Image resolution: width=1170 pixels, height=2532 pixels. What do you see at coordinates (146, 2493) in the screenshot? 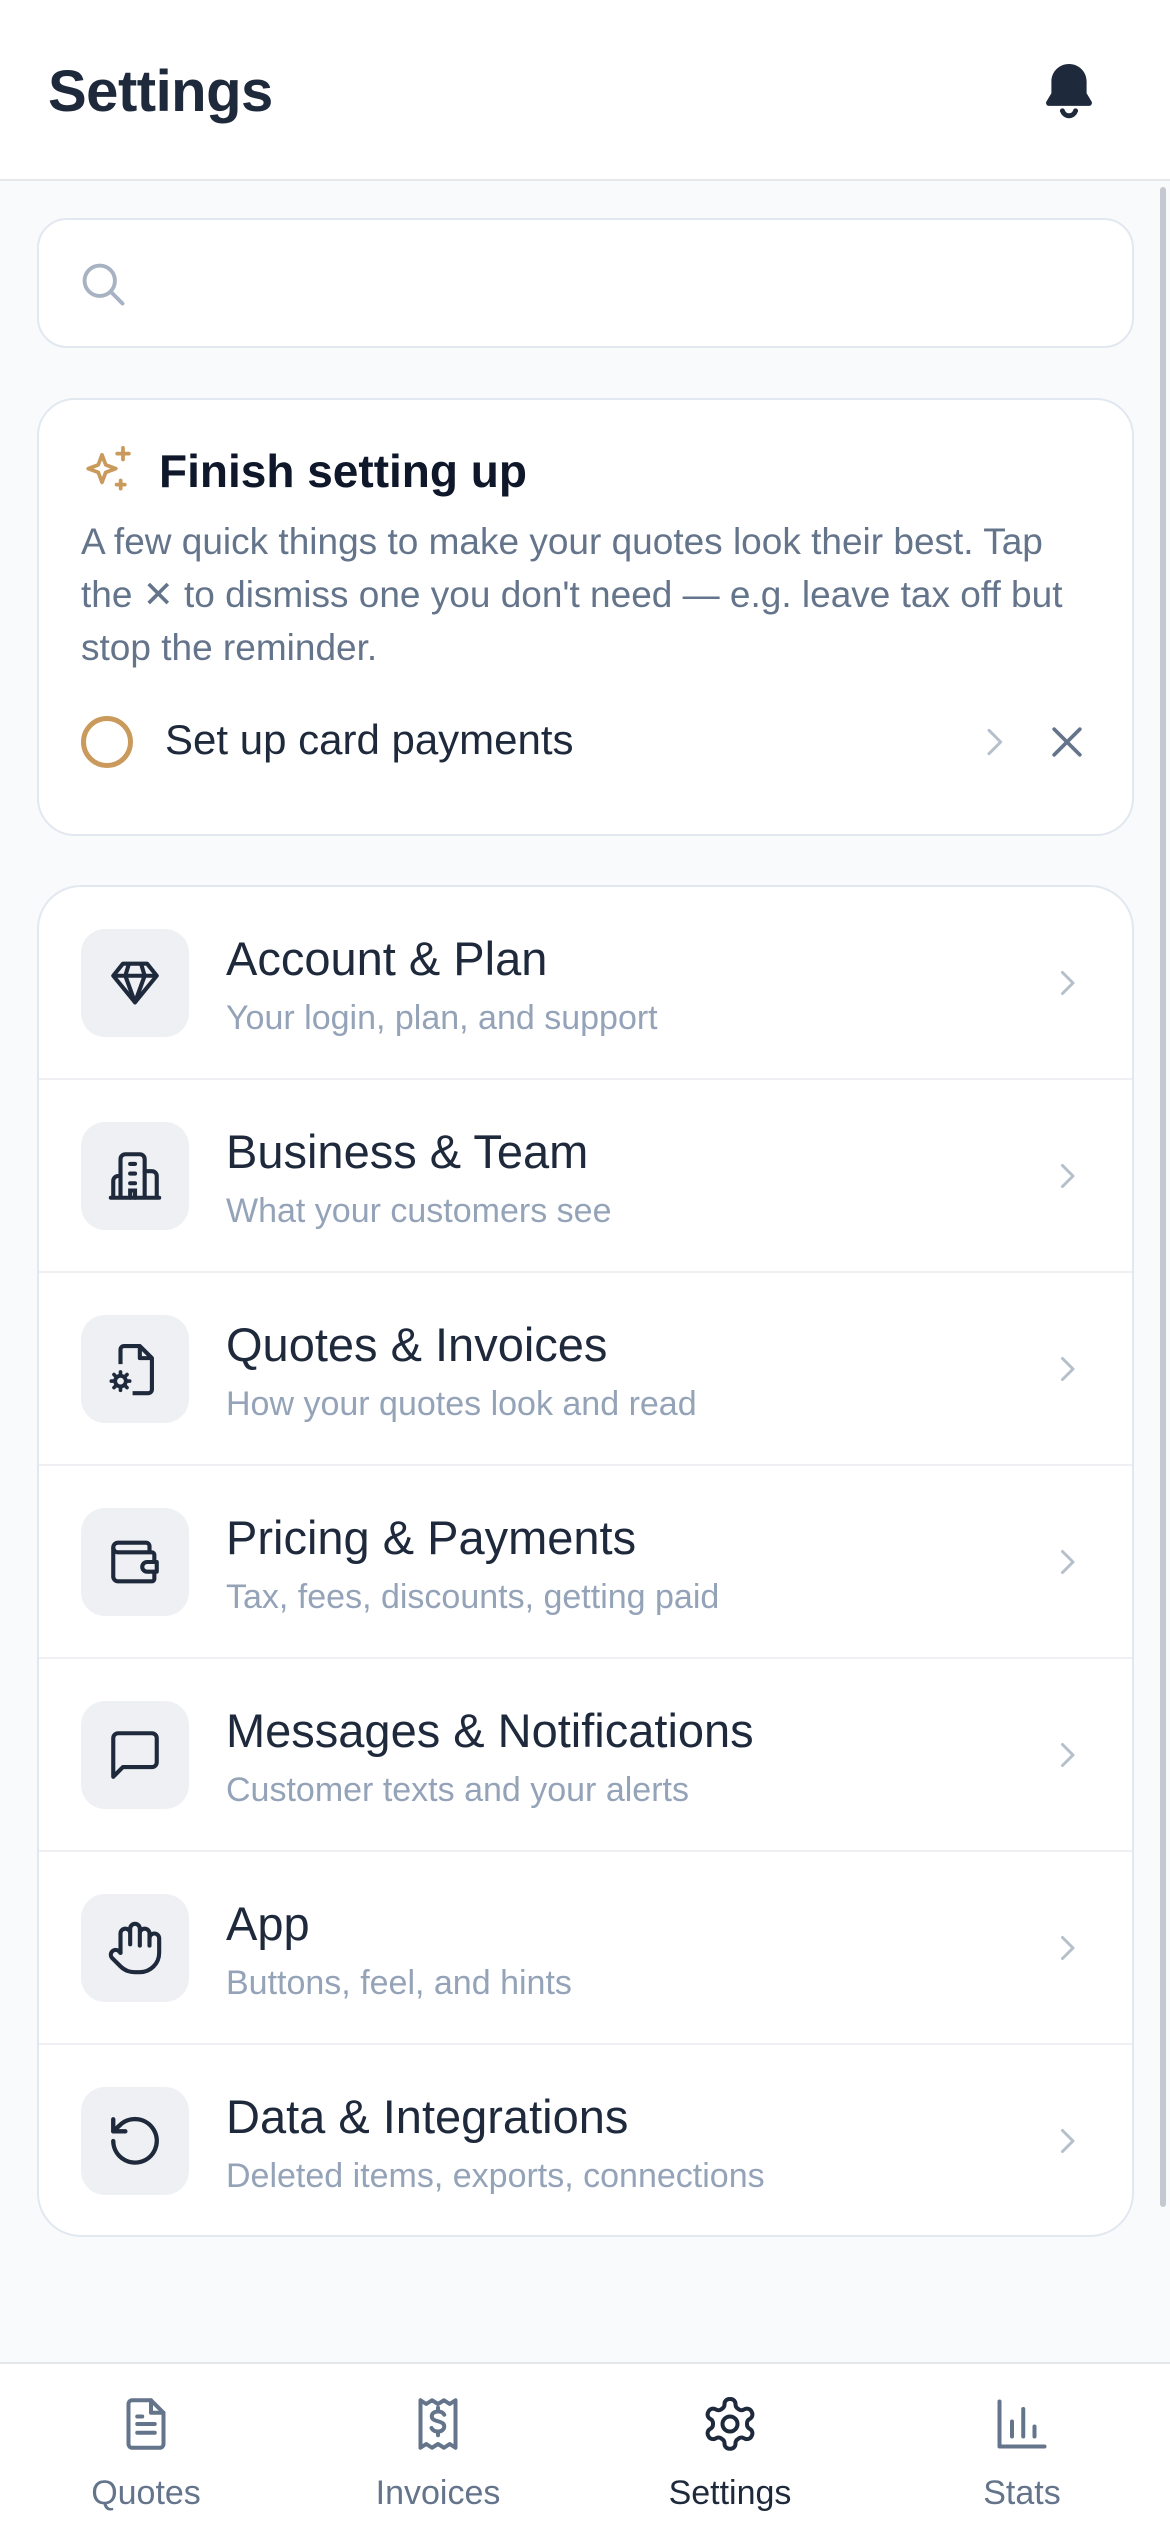
I see `tab-label: Quotes` at bounding box center [146, 2493].